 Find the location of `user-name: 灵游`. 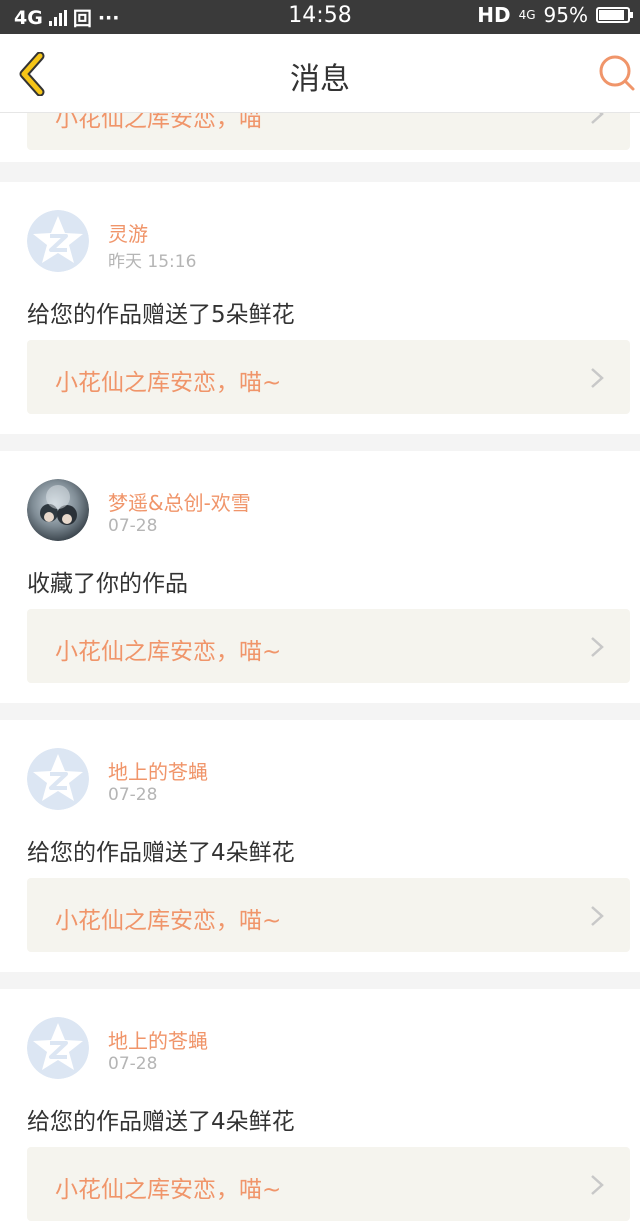

user-name: 灵游 is located at coordinates (128, 232).